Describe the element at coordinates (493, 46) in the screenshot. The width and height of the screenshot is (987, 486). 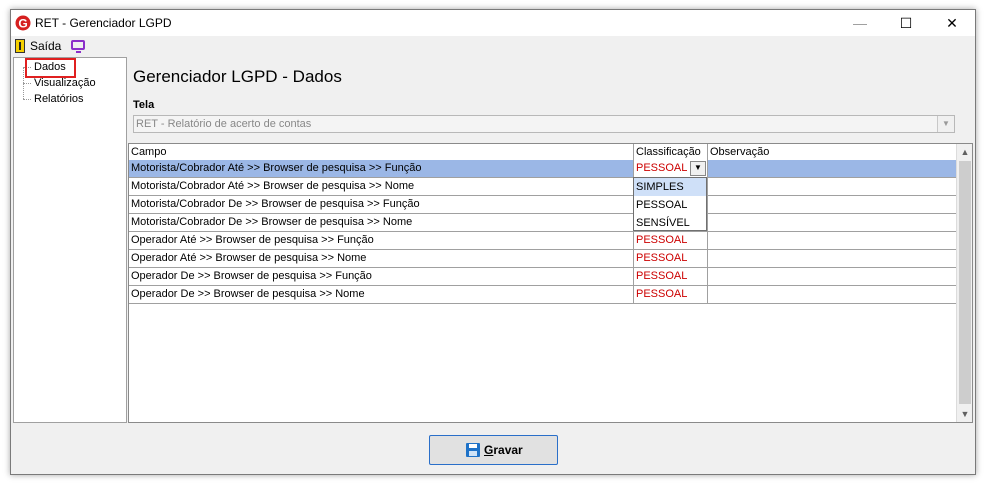
I see `menu-bar: Saída` at that location.